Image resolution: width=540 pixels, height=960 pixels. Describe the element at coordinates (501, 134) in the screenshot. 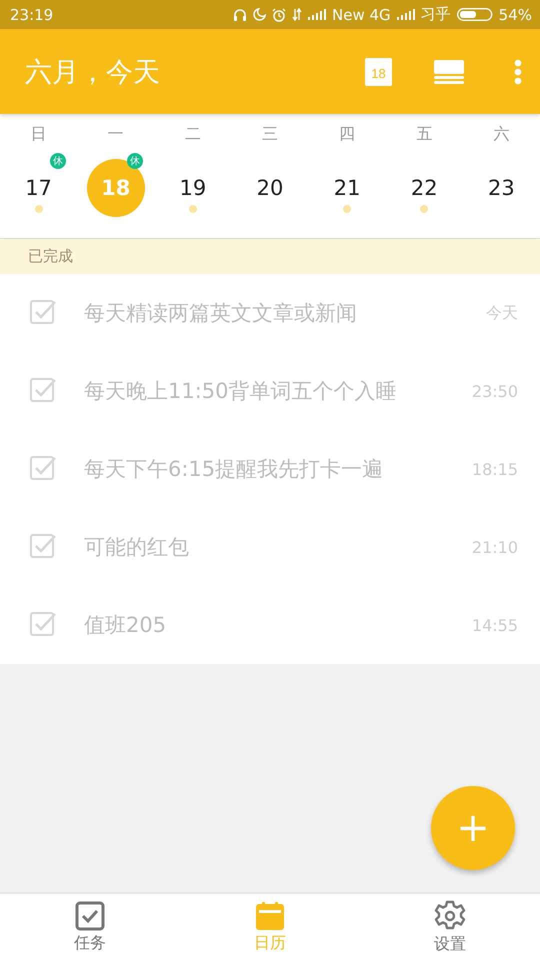

I see `weekday-label: 六` at that location.